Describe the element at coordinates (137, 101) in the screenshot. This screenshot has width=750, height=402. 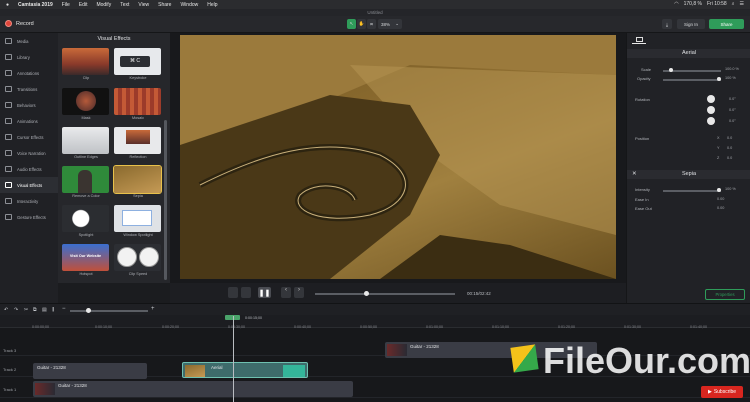
I see `fx-thumb-mosaic` at that location.